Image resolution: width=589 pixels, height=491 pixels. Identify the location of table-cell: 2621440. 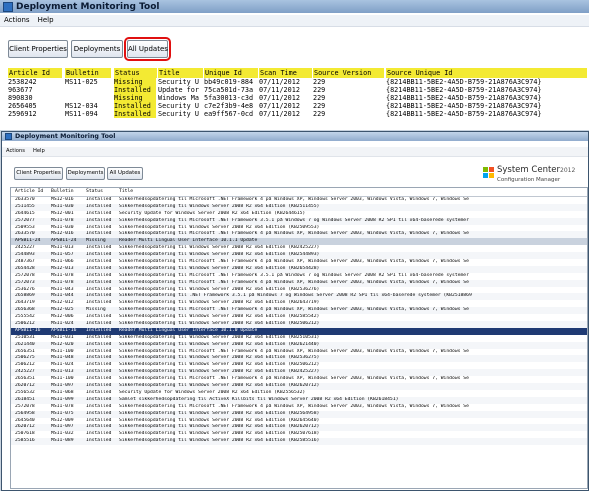
(25, 344).